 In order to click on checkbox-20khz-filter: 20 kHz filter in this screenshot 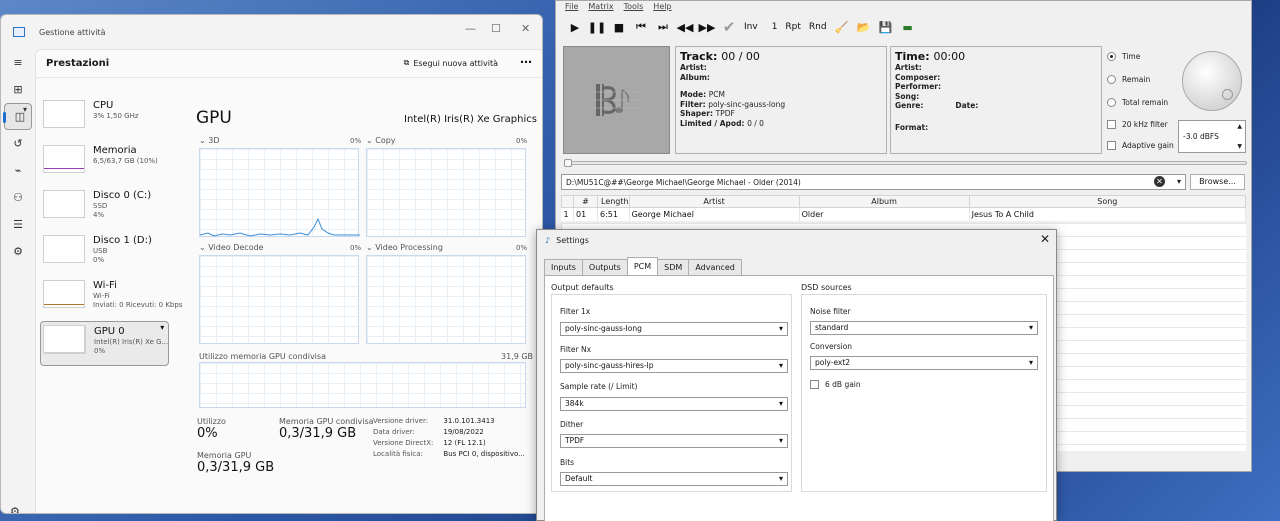, I will do `click(1137, 124)`.